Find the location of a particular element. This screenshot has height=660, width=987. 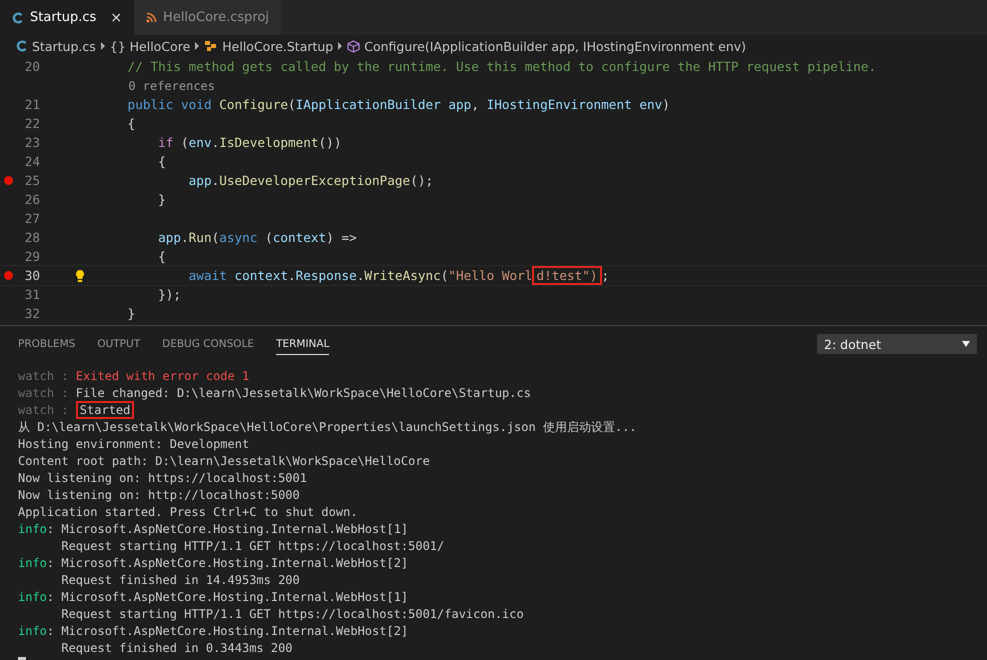

terminal-line: Application started. Press Ctrl+C to shut down. is located at coordinates (188, 512).